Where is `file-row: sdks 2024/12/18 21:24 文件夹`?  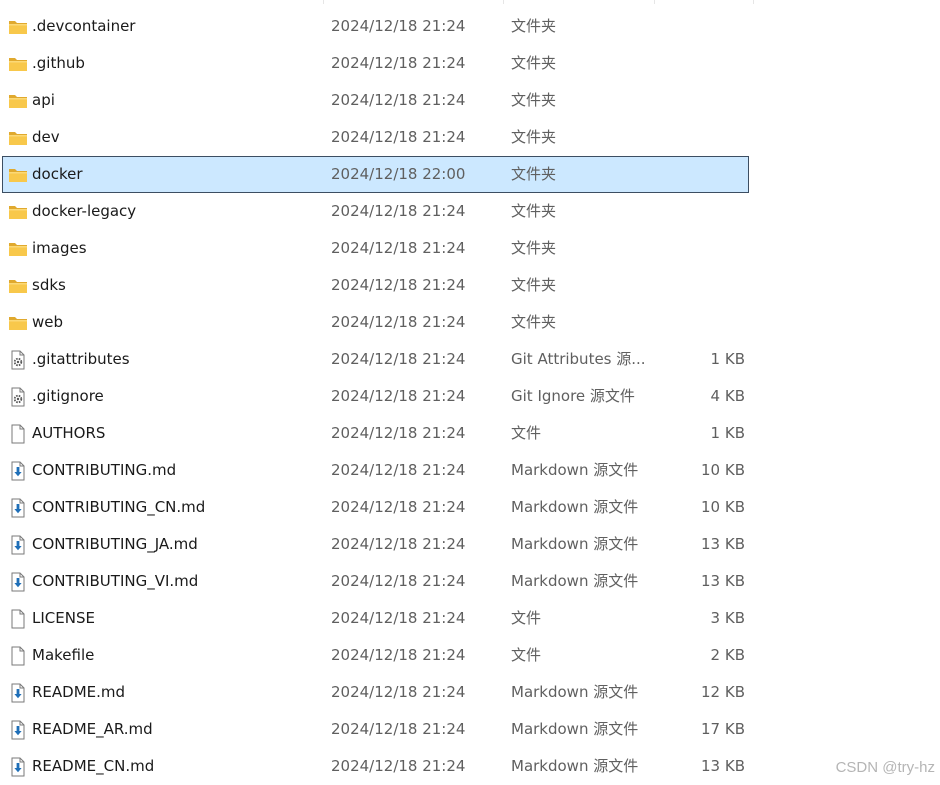
file-row: sdks 2024/12/18 21:24 文件夹 is located at coordinates (375, 285).